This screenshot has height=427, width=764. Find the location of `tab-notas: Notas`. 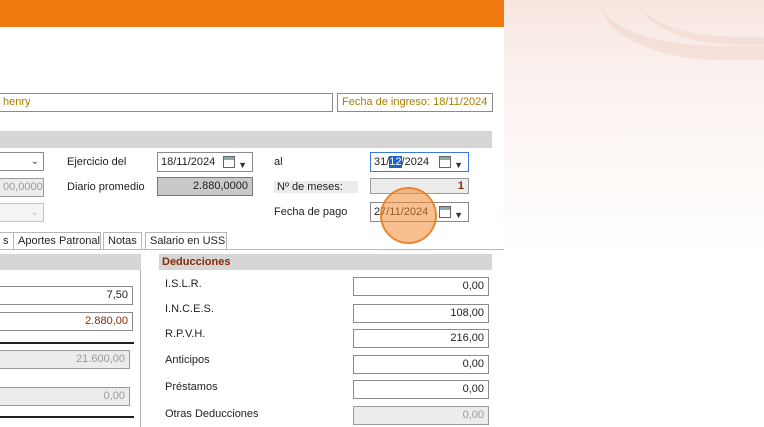

tab-notas: Notas is located at coordinates (122, 241).